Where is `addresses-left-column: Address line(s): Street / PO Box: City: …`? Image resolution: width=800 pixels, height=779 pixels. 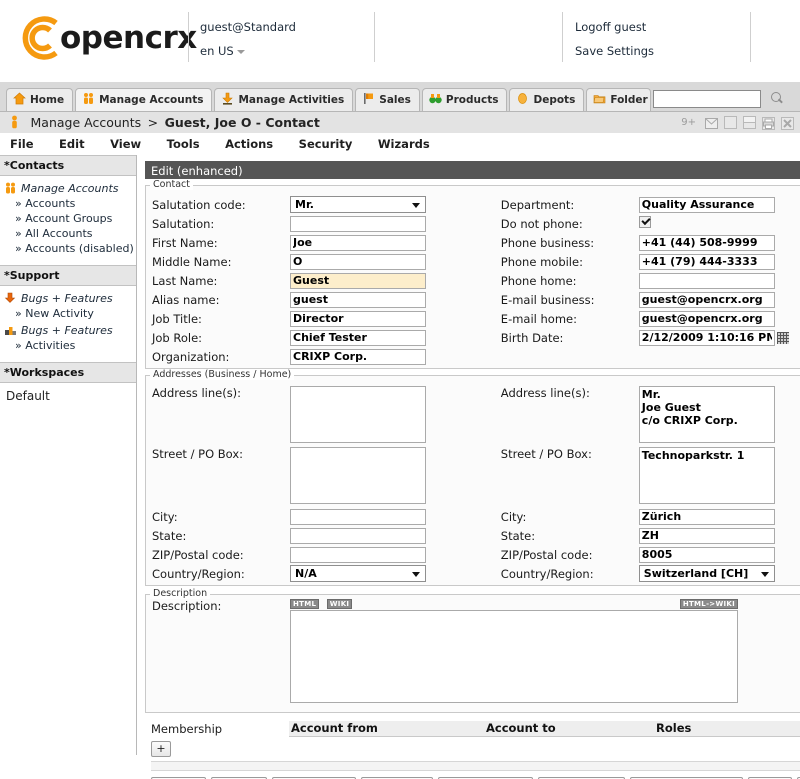 addresses-left-column: Address line(s): Street / PO Box: City: … is located at coordinates (320, 484).